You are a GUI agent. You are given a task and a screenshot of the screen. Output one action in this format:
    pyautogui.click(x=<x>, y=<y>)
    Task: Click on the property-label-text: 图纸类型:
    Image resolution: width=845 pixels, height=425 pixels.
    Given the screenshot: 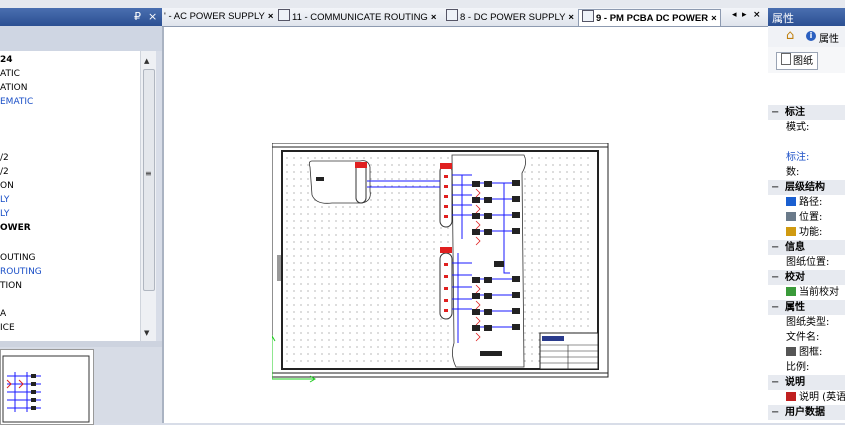 What is the action you would take?
    pyautogui.click(x=808, y=322)
    